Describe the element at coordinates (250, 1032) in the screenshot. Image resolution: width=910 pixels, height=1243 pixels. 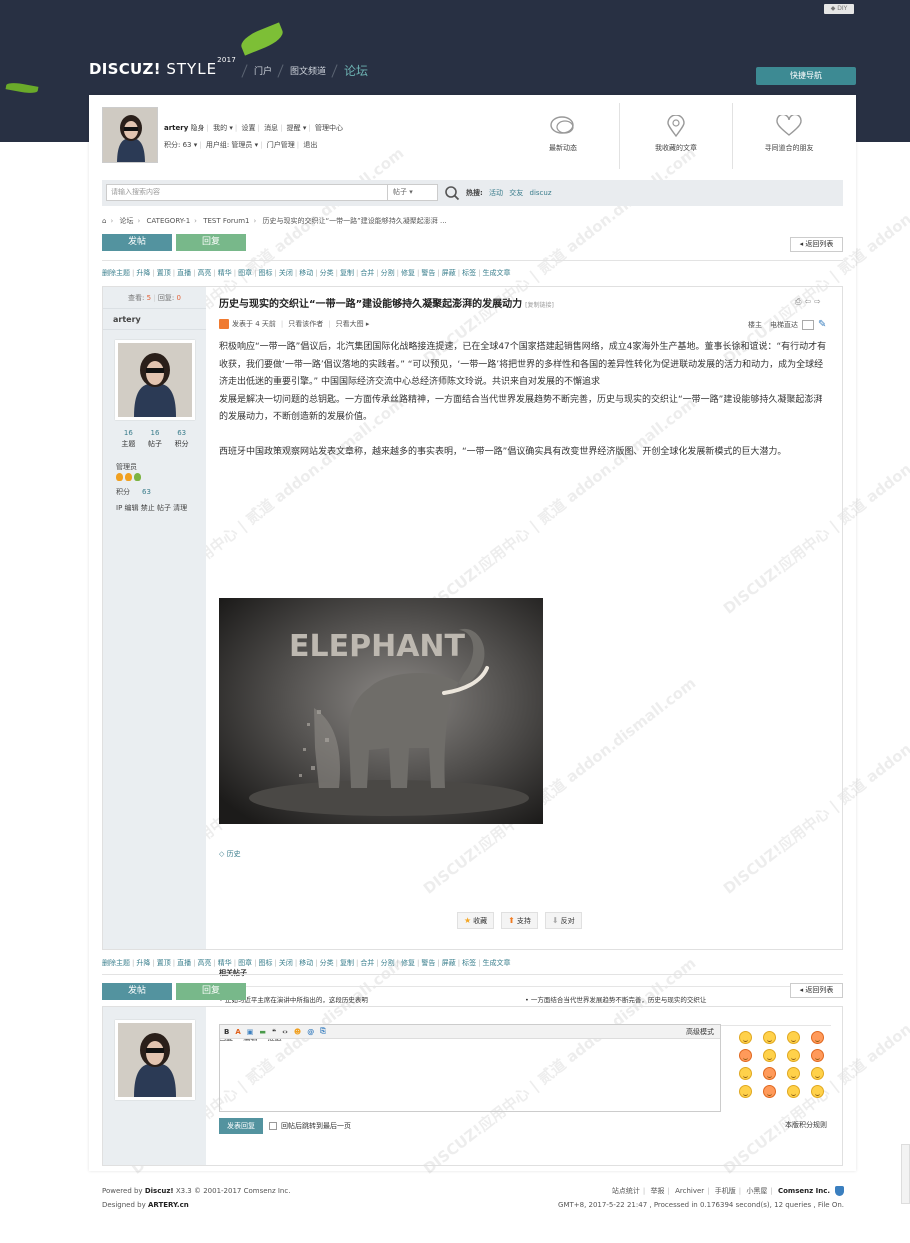
I see `image-button: ▣` at that location.